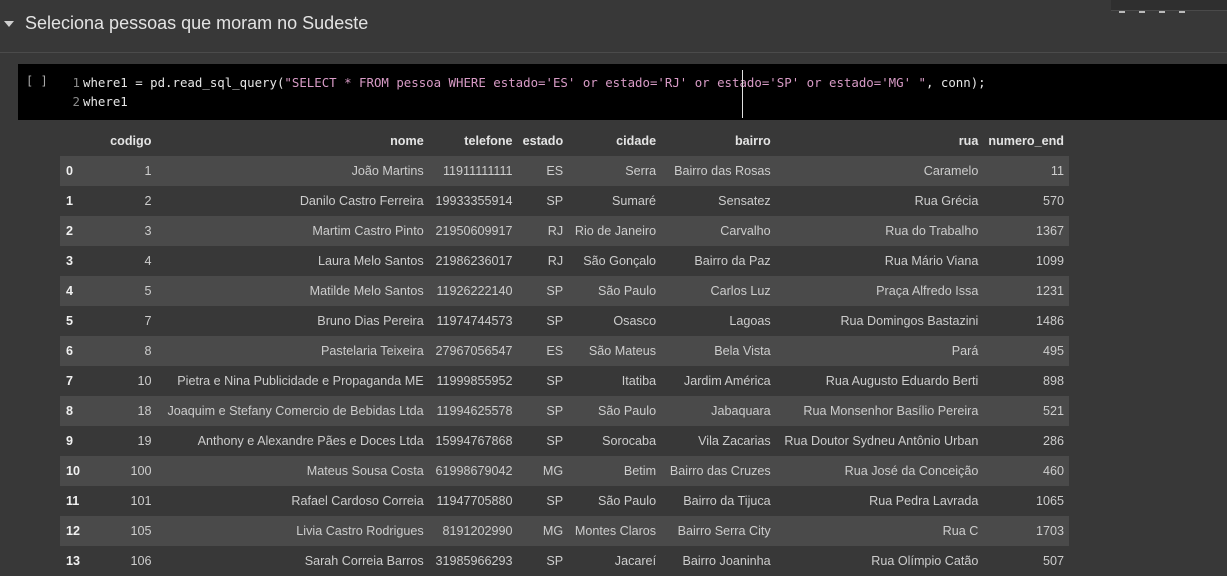 Image resolution: width=1227 pixels, height=576 pixels. Describe the element at coordinates (75, 201) in the screenshot. I see `row-index: 1` at that location.